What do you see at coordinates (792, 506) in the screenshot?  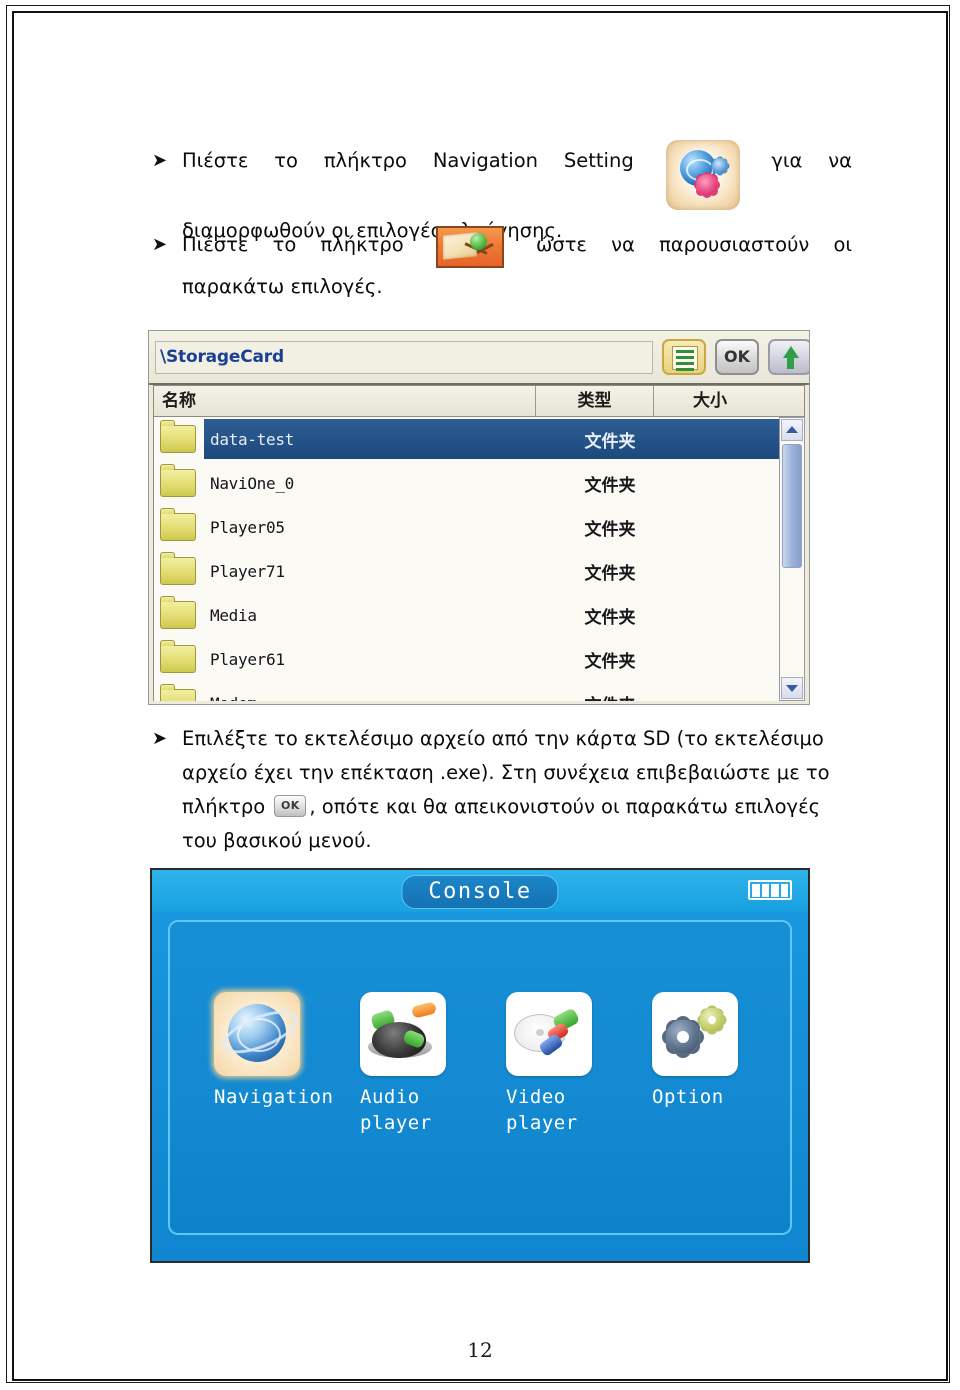 I see `scrollbar-thumb` at bounding box center [792, 506].